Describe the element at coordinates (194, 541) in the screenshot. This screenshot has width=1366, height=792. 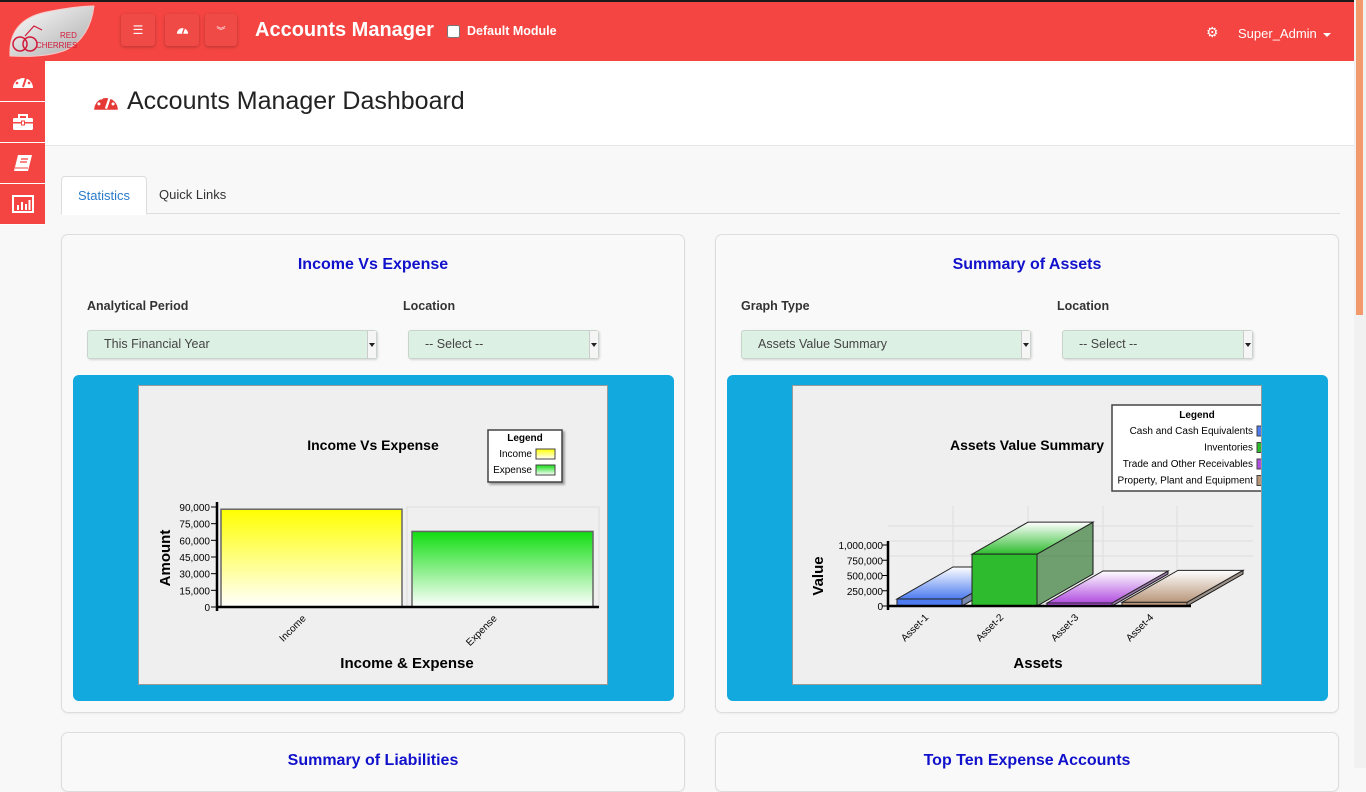
I see `y-tick-label: 60,000` at that location.